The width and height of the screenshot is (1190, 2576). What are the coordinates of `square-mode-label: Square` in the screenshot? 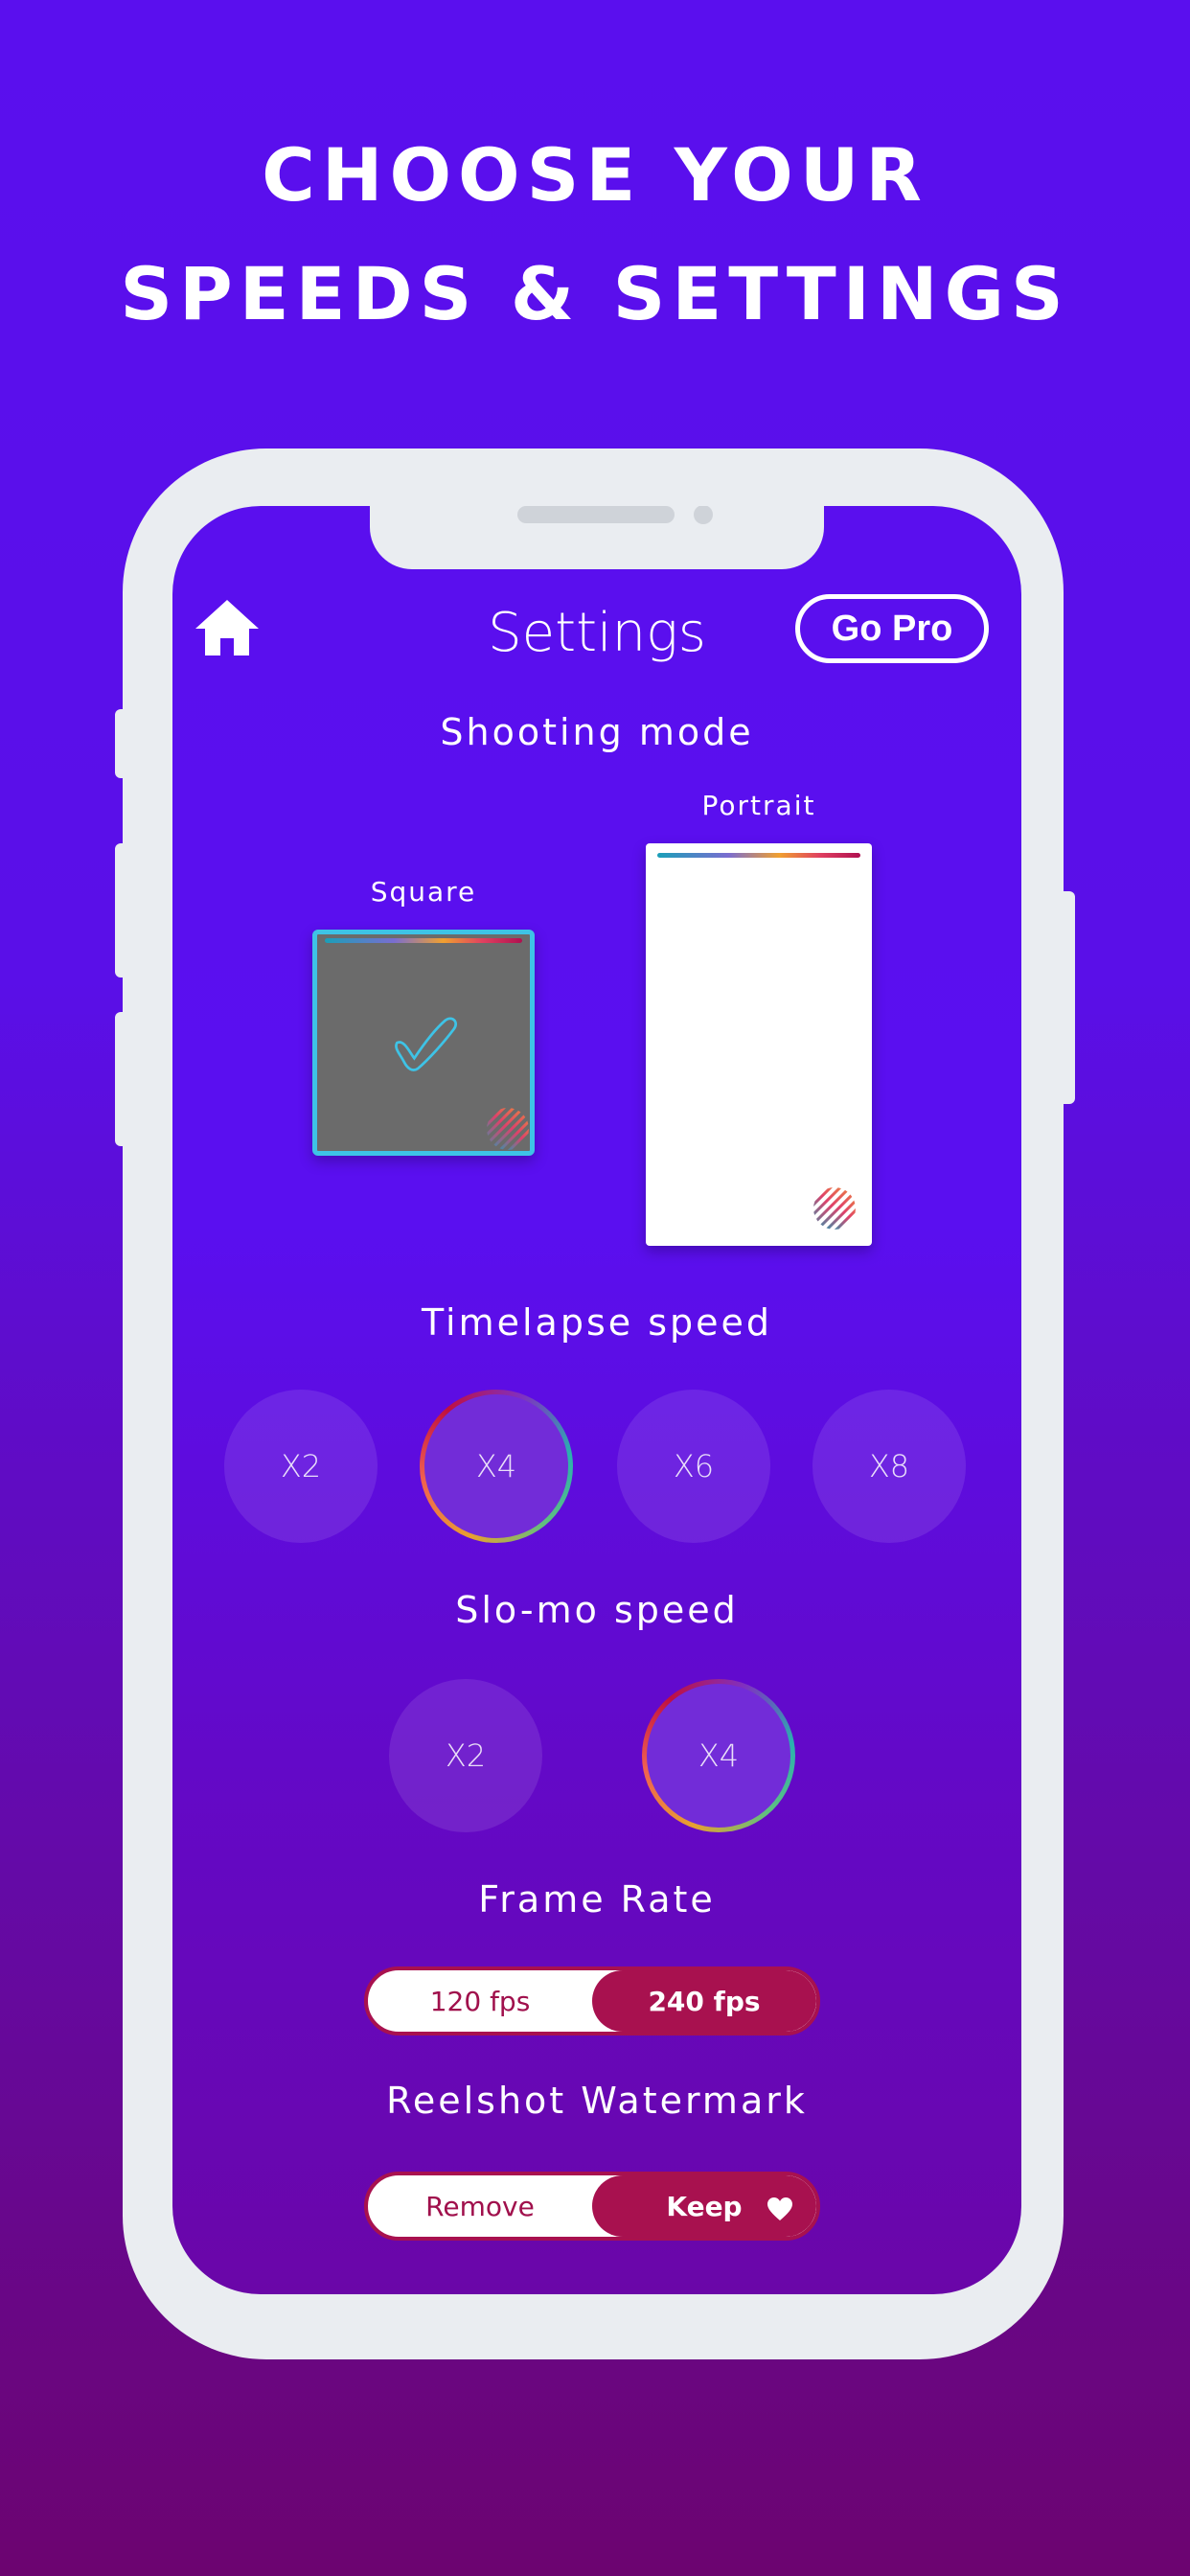 It's located at (424, 892).